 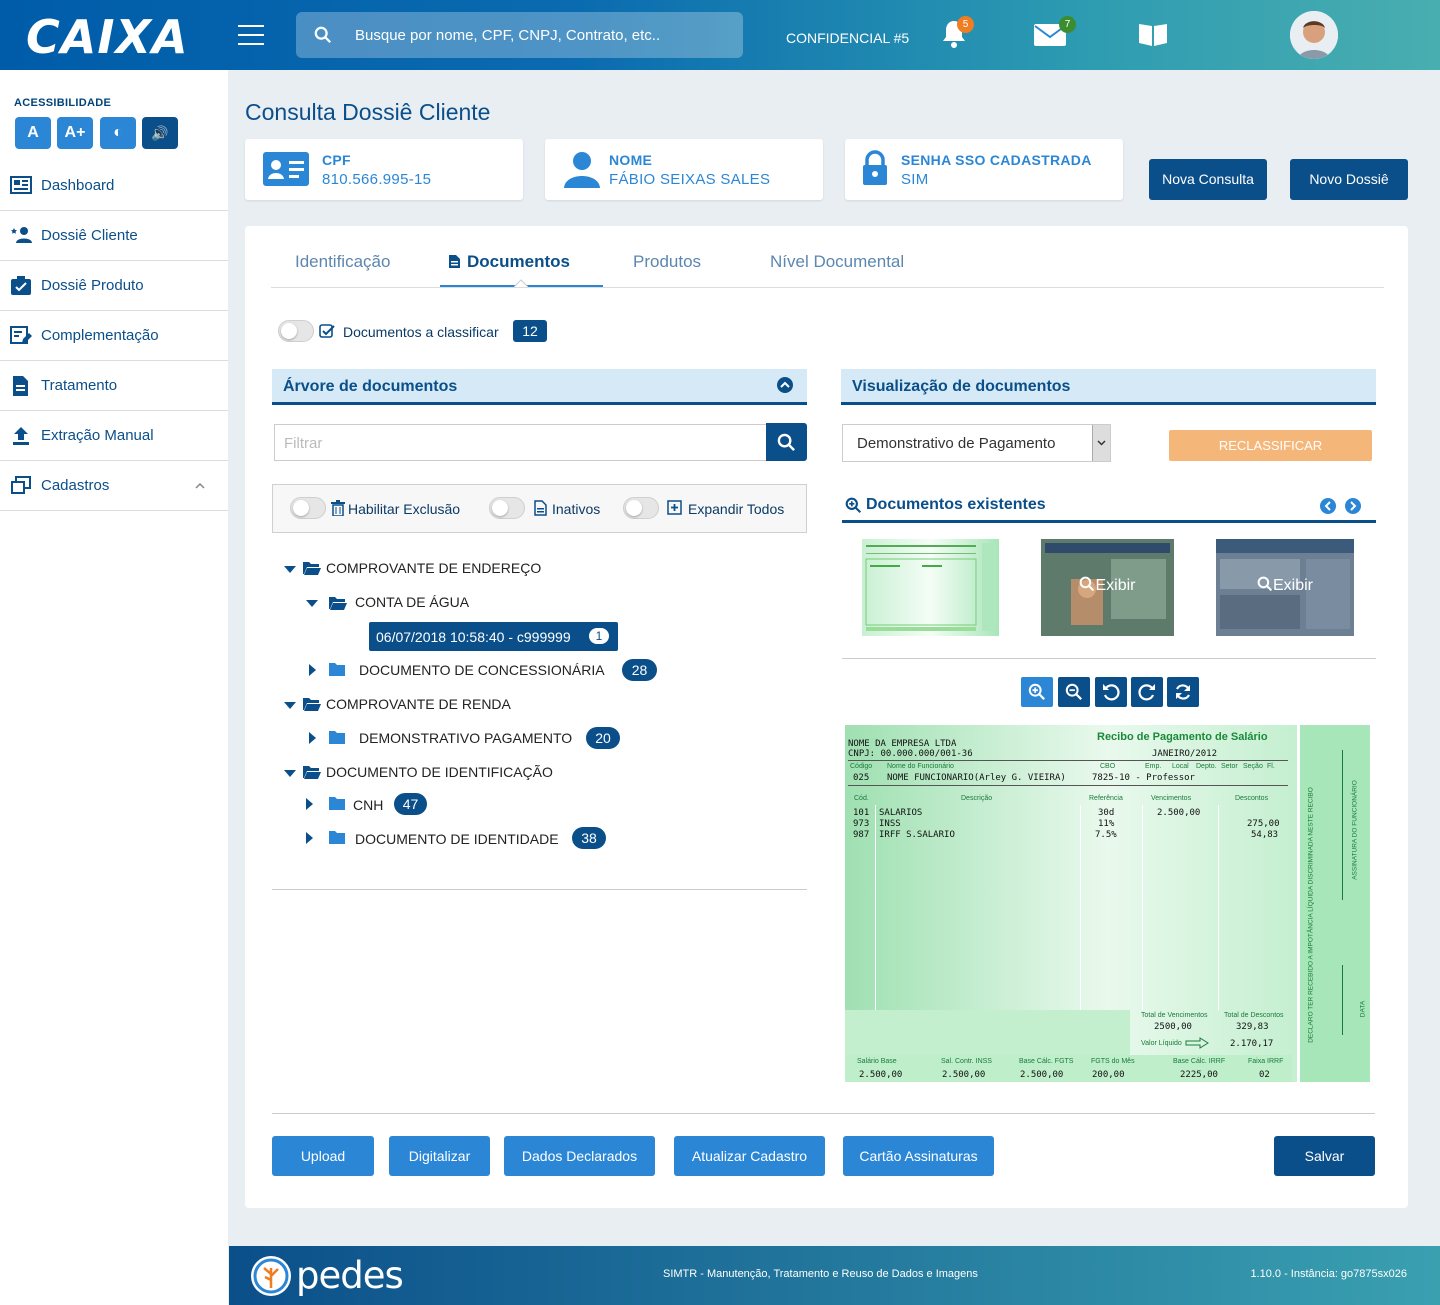 What do you see at coordinates (350, 1275) in the screenshot?
I see `pedes-logo: pedes` at bounding box center [350, 1275].